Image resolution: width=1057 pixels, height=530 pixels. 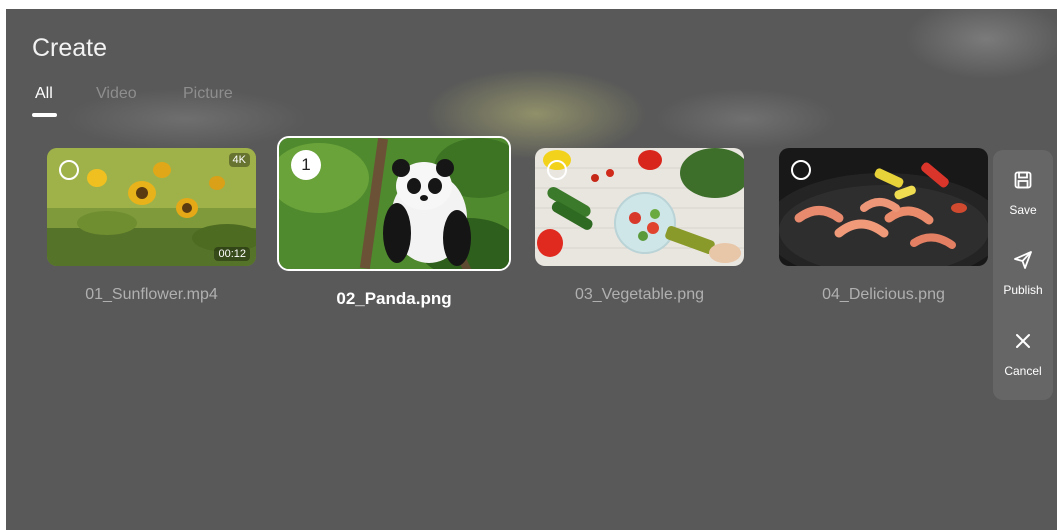 What do you see at coordinates (151, 294) in the screenshot?
I see `media-caption: 01_Sunflower.mp4` at bounding box center [151, 294].